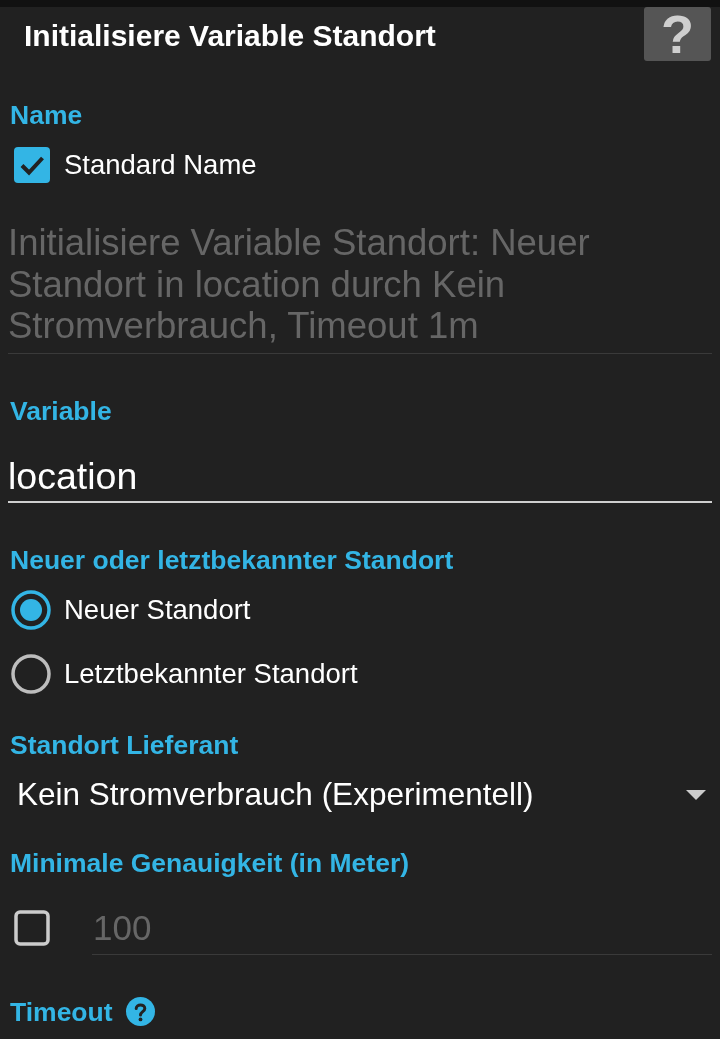 This screenshot has height=1039, width=720. What do you see at coordinates (232, 560) in the screenshot?
I see `section-label: Neuer oder letztbekannter Standort` at bounding box center [232, 560].